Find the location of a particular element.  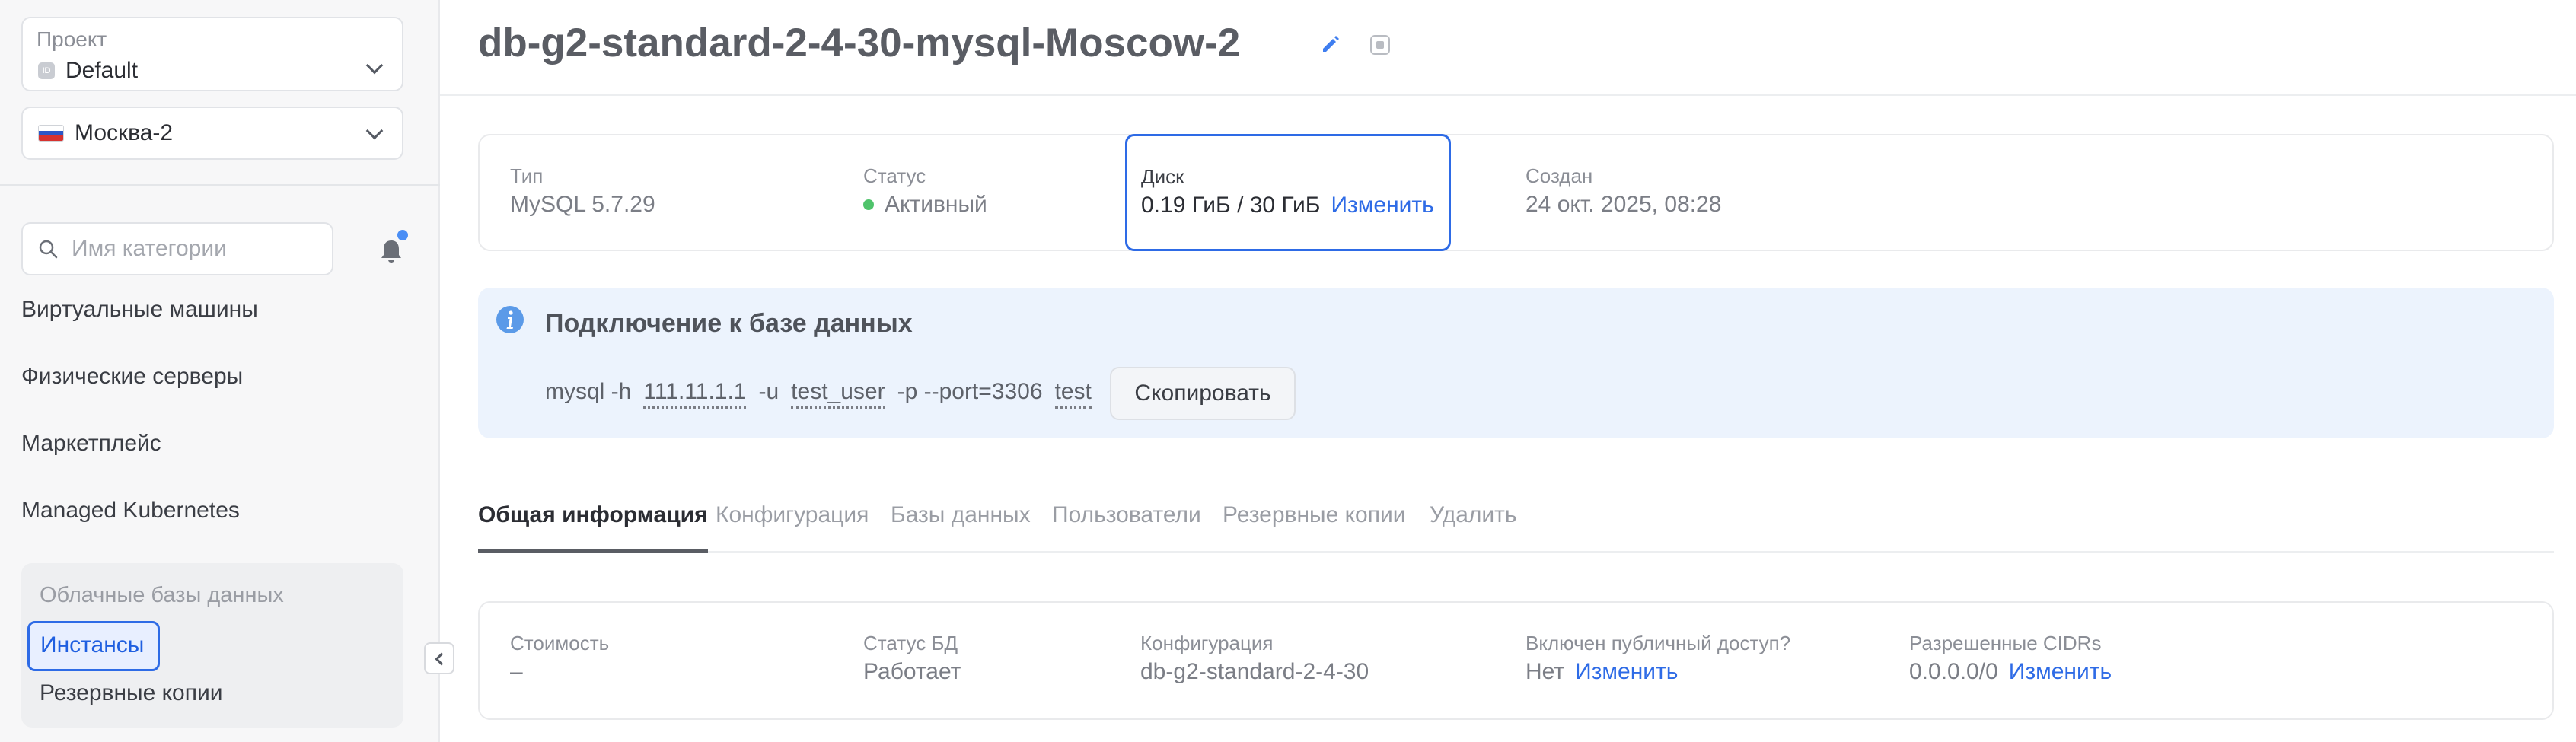

config-label: Конфигурация is located at coordinates (1207, 643).